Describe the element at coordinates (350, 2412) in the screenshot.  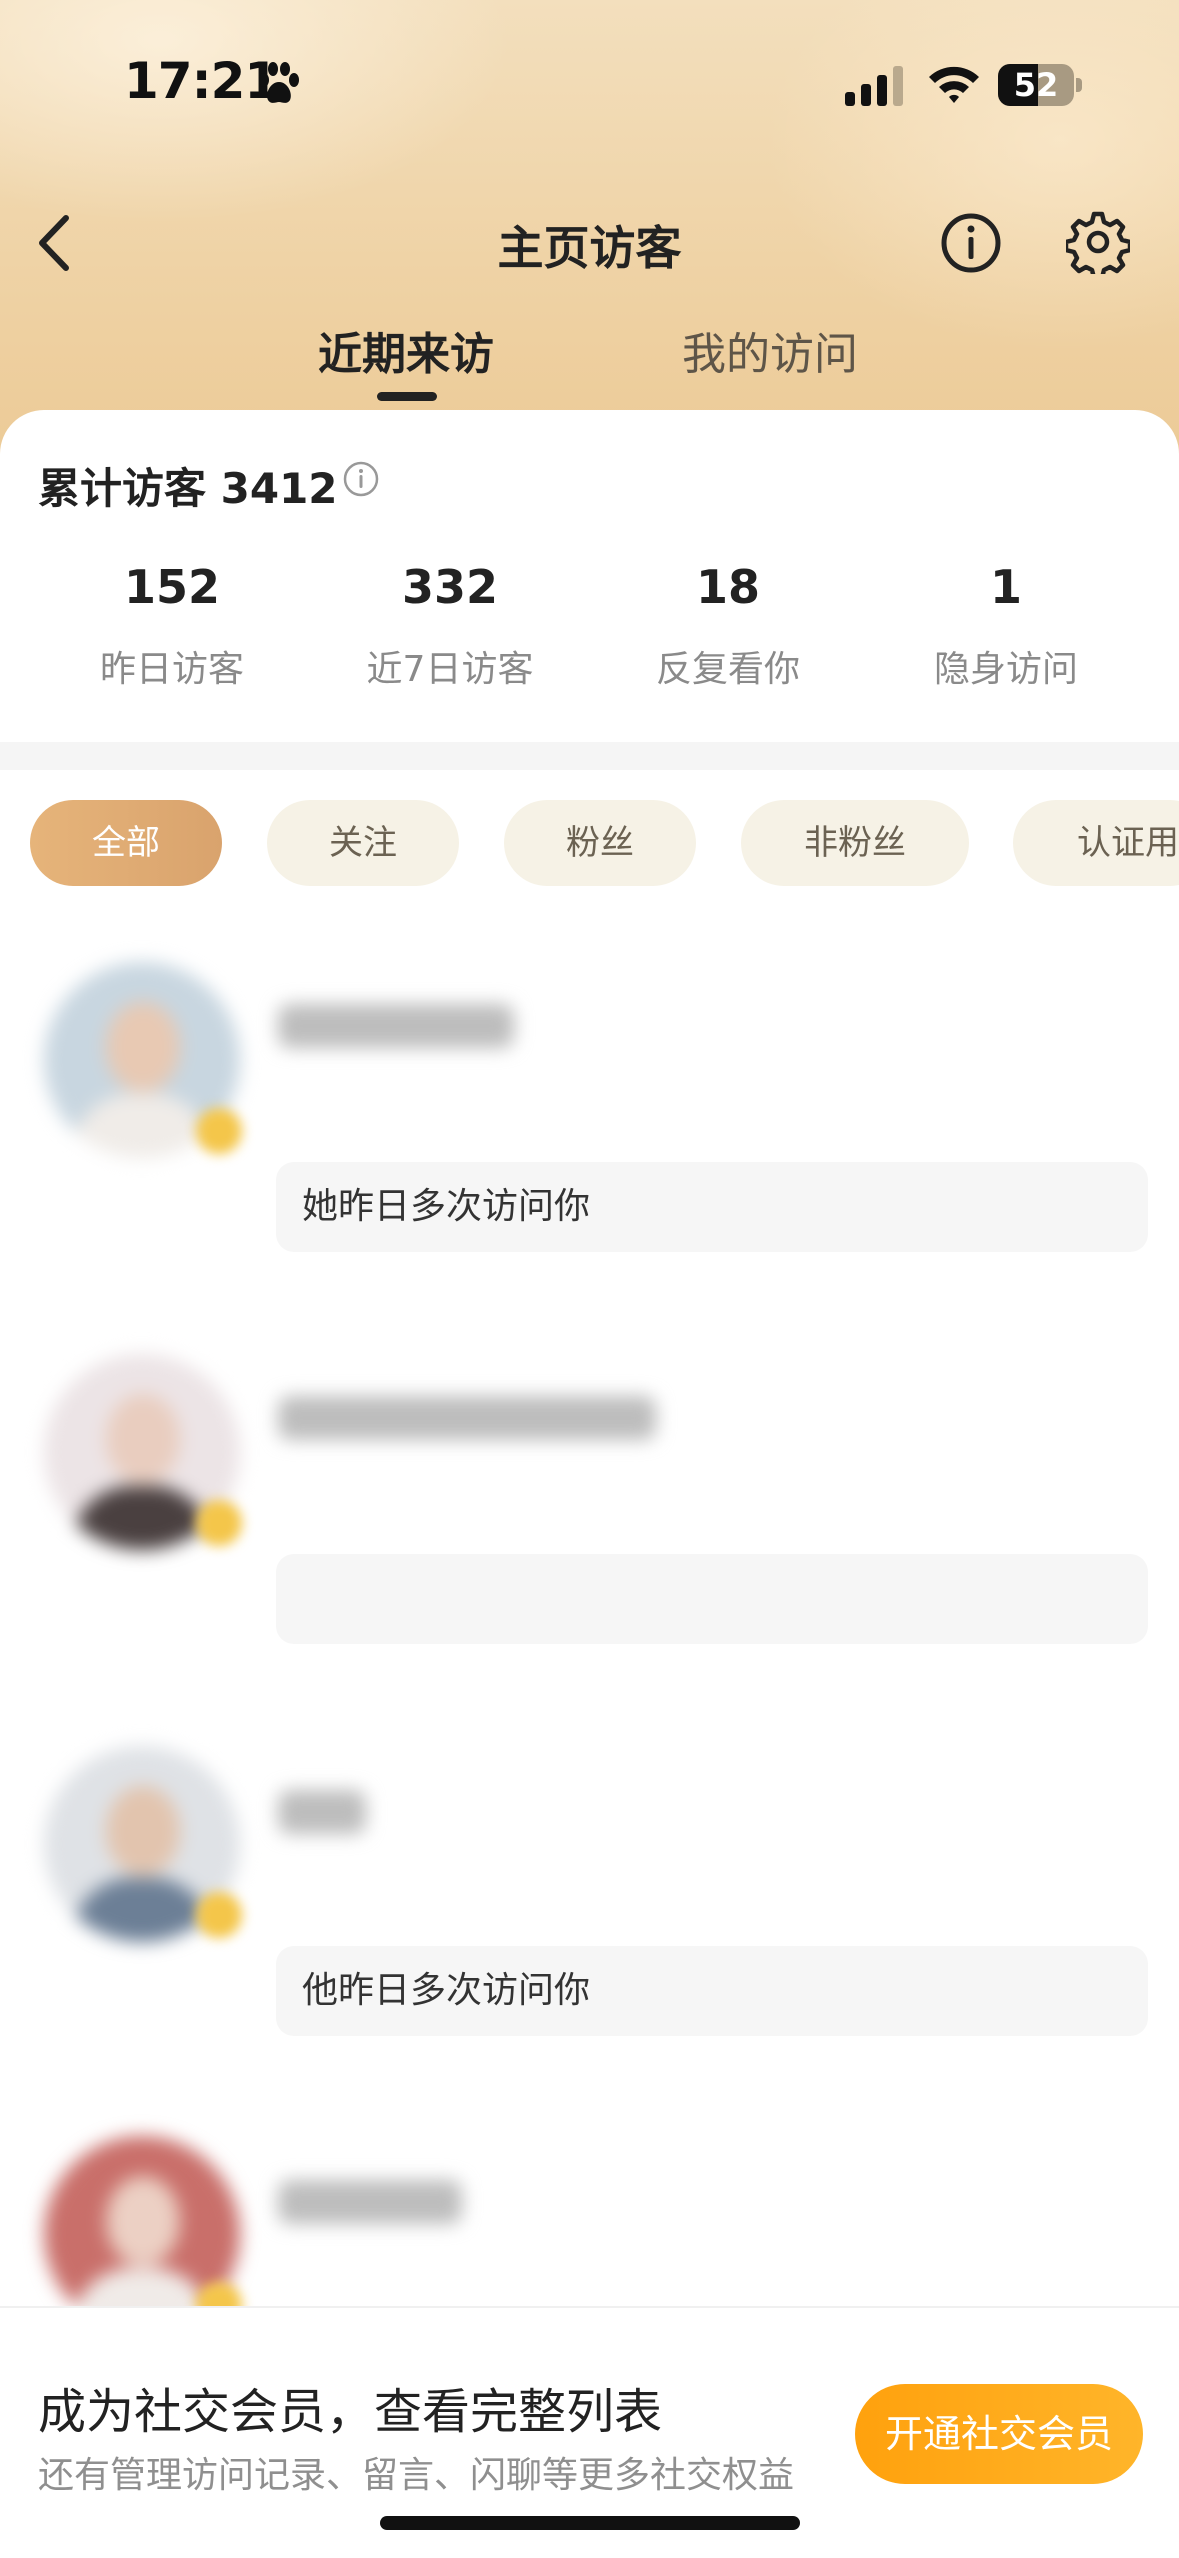
I see `promo-title: 成为社交会员，查看完整列表` at that location.